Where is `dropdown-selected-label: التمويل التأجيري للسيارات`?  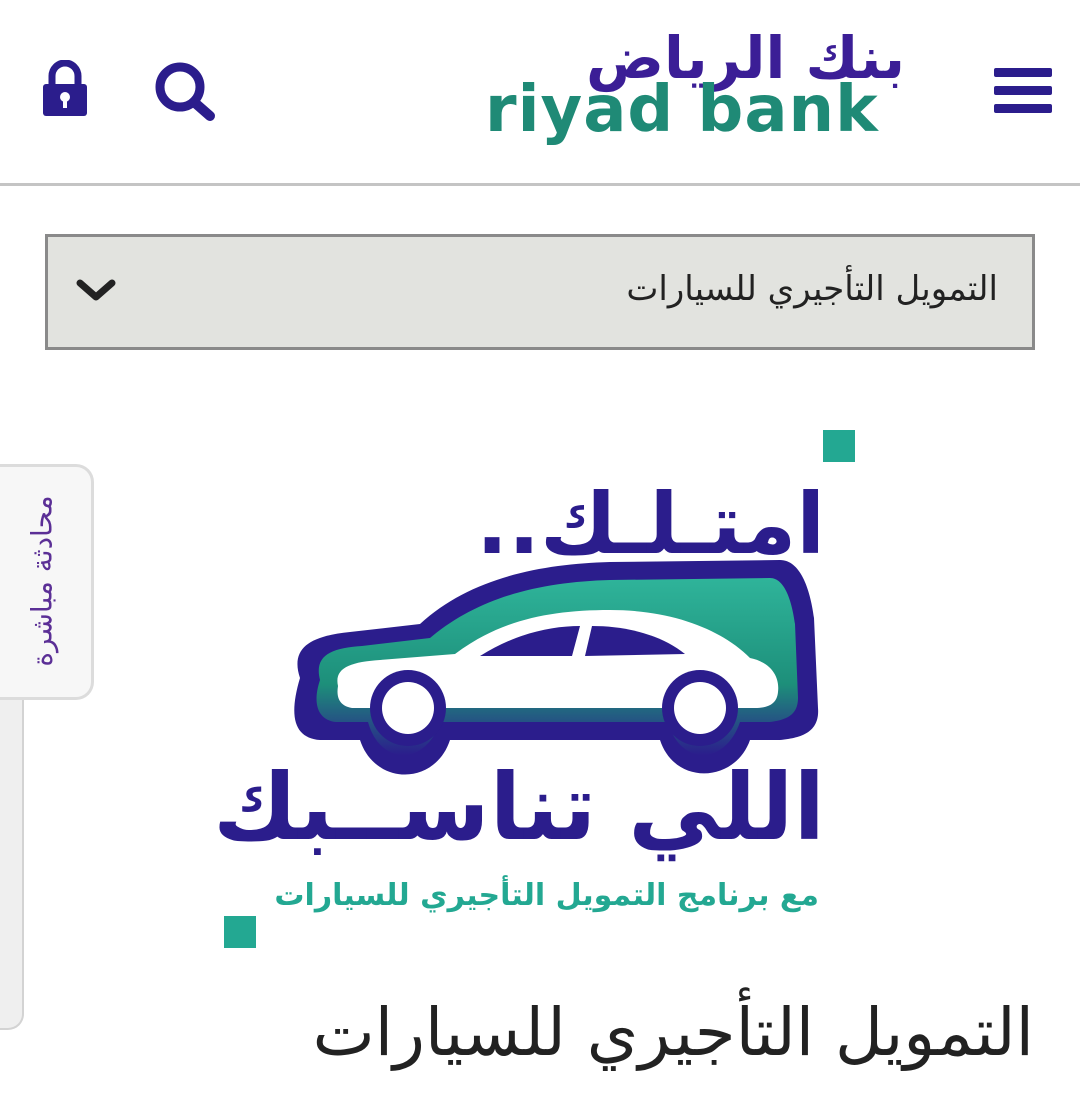
dropdown-selected-label: التمويل التأجيري للسيارات is located at coordinates (812, 289).